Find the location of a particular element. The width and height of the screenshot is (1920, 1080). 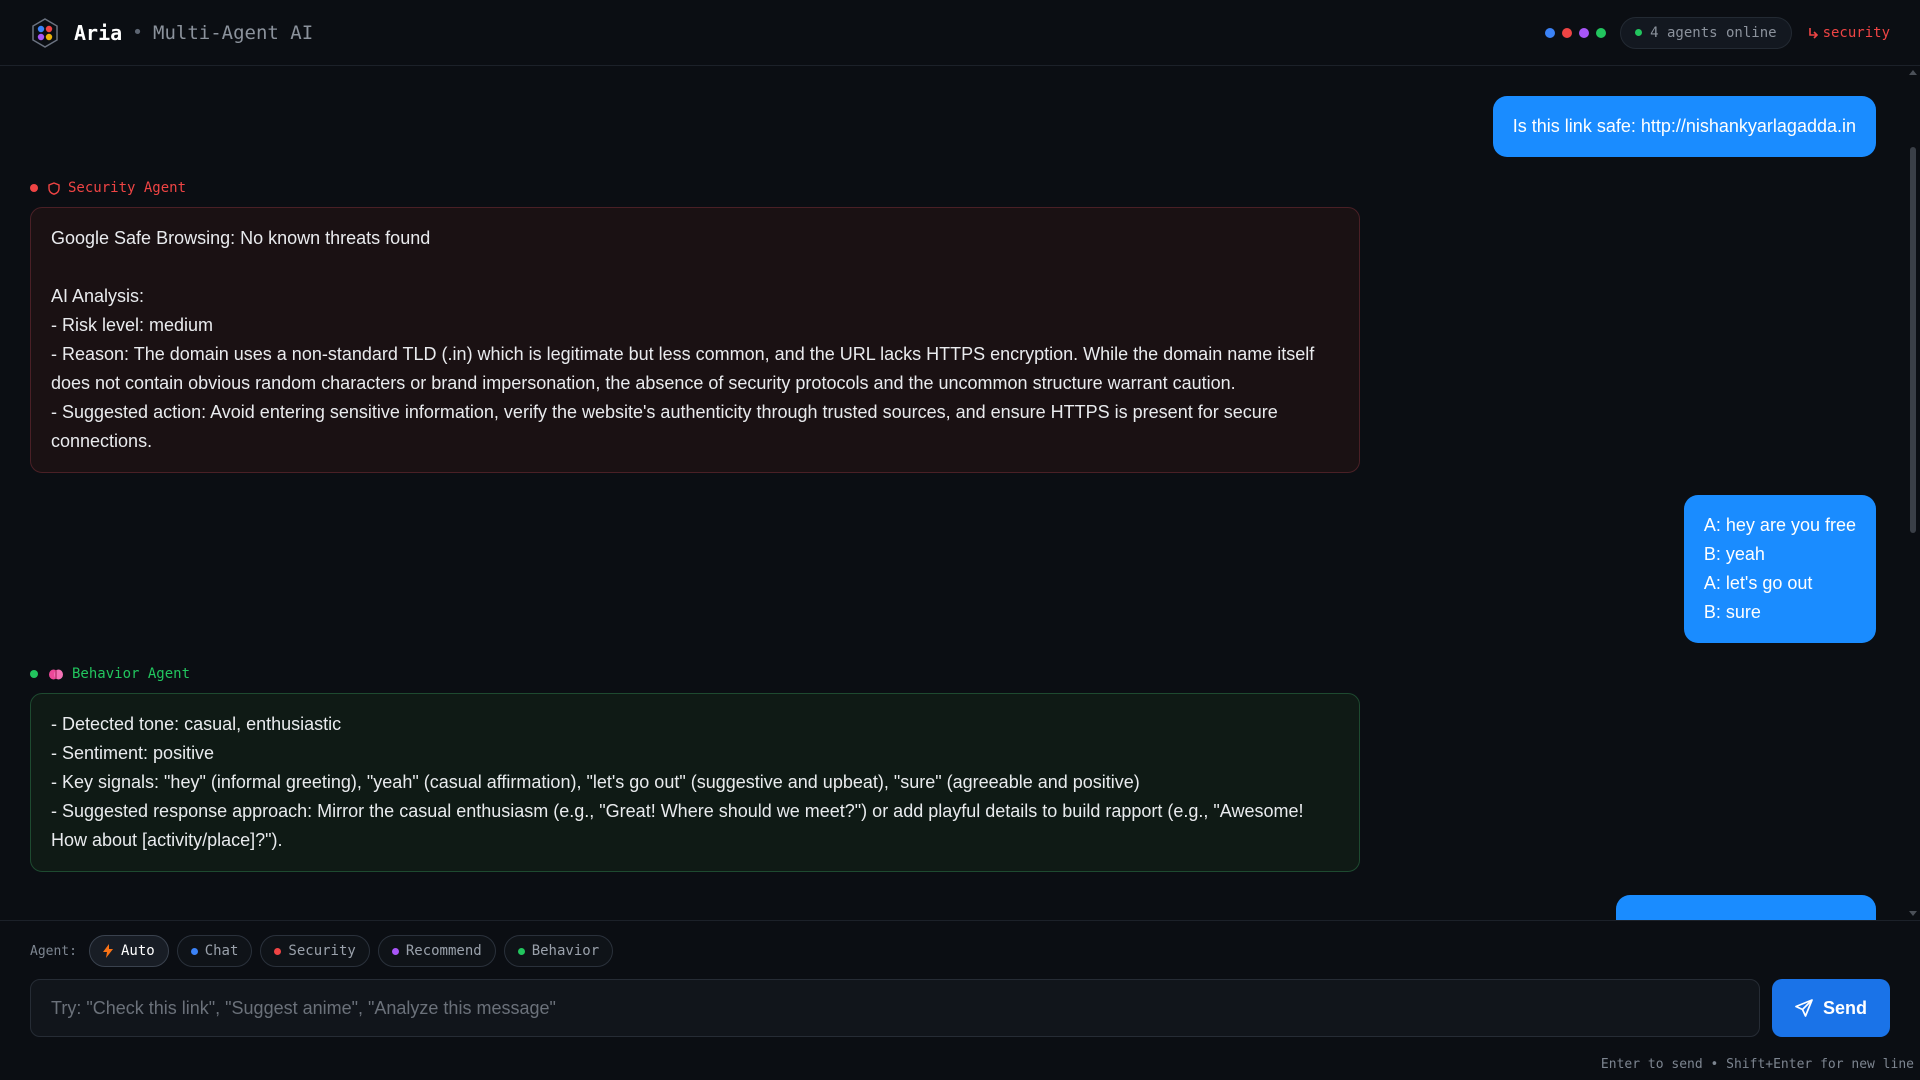

hexagon-logo-icon is located at coordinates (45, 32).